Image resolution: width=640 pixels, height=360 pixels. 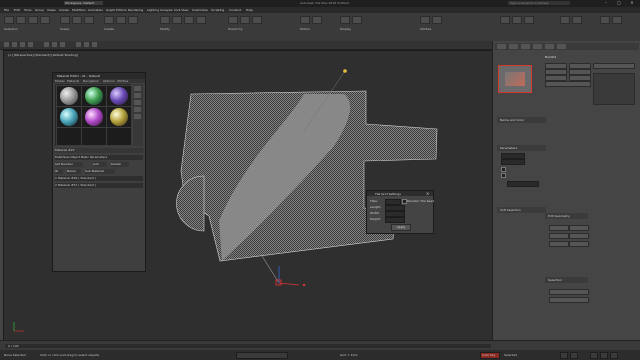 What do you see at coordinates (345, 71) in the screenshot?
I see `gizmo-target-top` at bounding box center [345, 71].